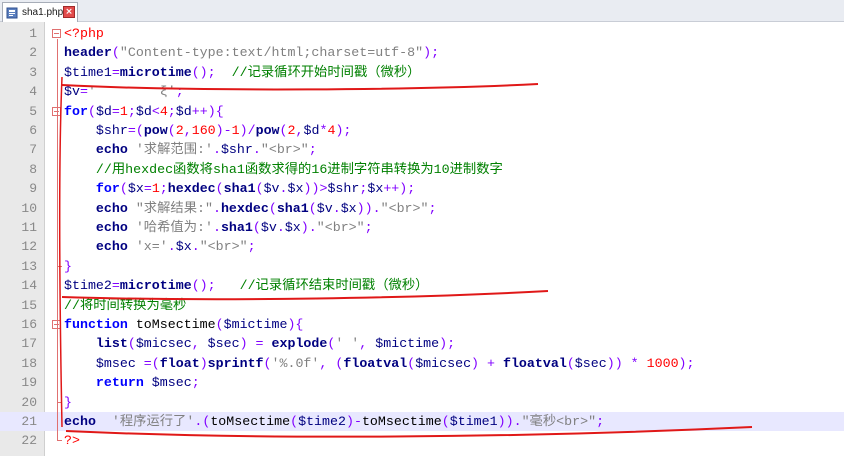 Image resolution: width=844 pixels, height=456 pixels. Describe the element at coordinates (69, 12) in the screenshot. I see `close-icon: ×` at that location.